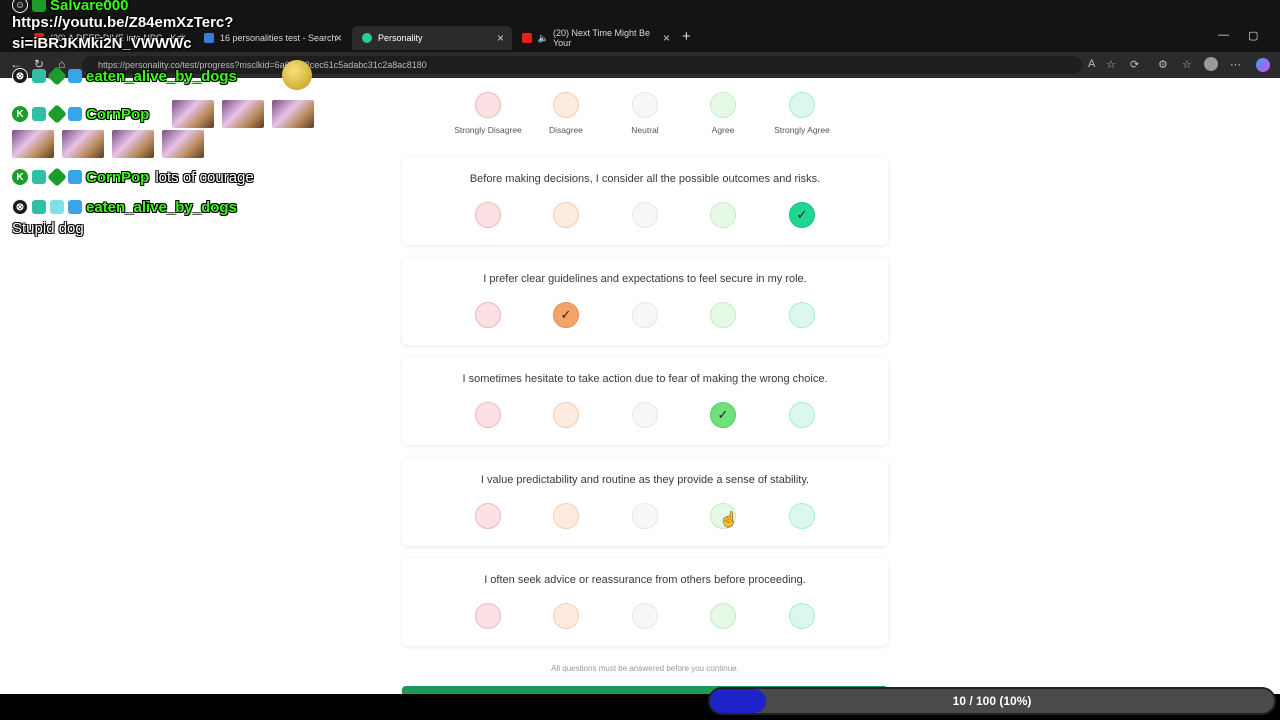  What do you see at coordinates (723, 105) in the screenshot?
I see `legend-agree-circle` at bounding box center [723, 105].